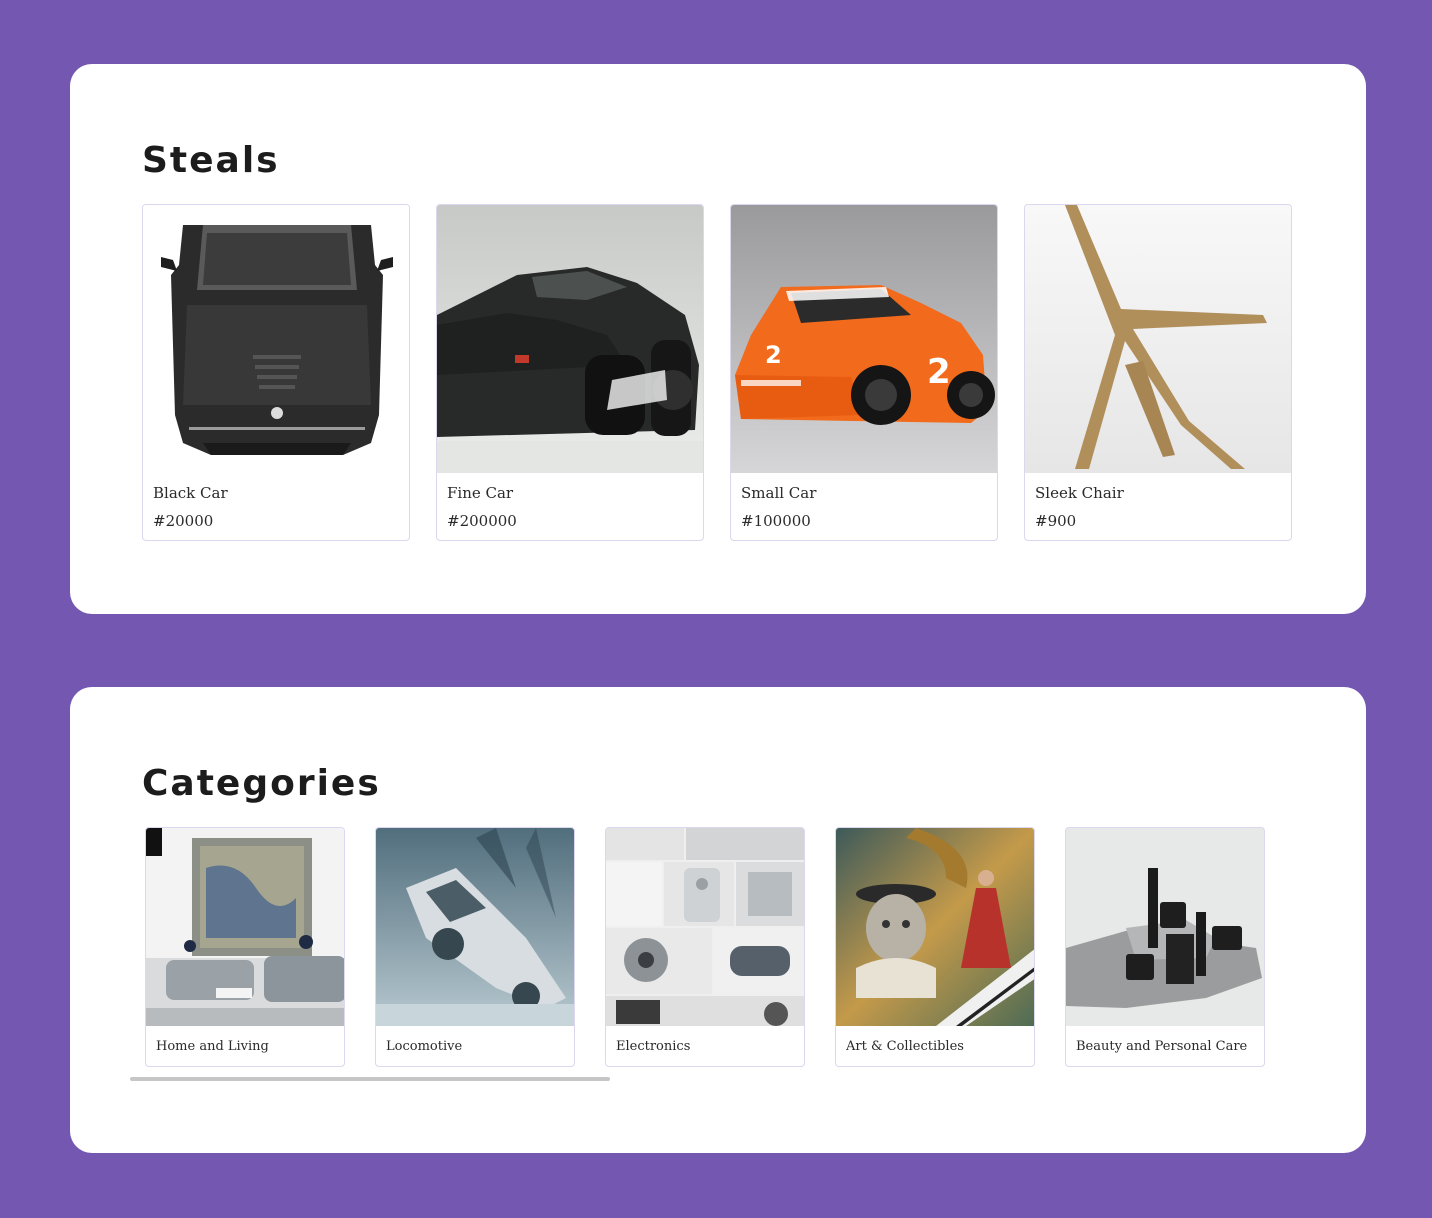  I want to click on product-card-black-car: Black Car #20000, so click(276, 372).